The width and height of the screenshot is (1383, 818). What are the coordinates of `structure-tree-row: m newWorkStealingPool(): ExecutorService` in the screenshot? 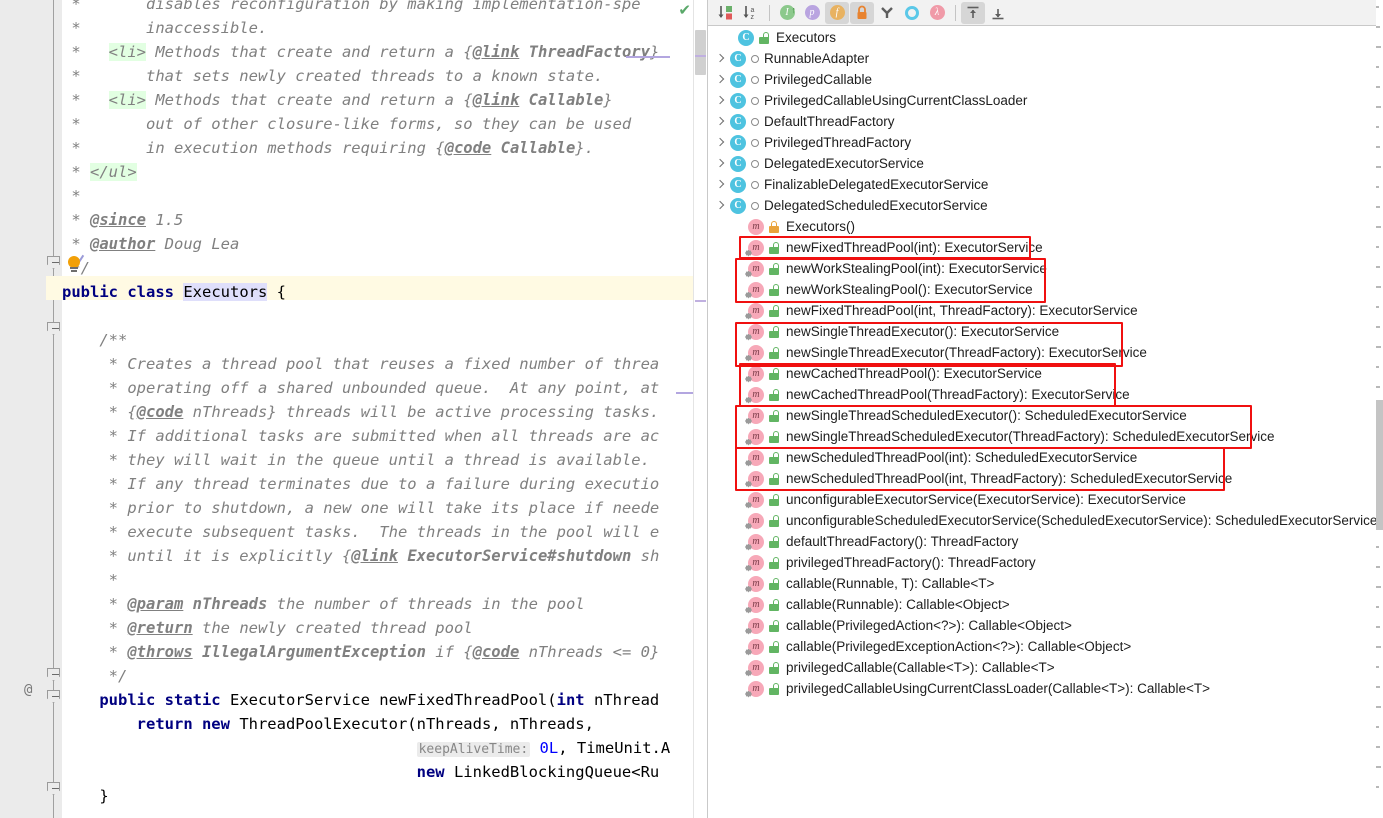 It's located at (870, 289).